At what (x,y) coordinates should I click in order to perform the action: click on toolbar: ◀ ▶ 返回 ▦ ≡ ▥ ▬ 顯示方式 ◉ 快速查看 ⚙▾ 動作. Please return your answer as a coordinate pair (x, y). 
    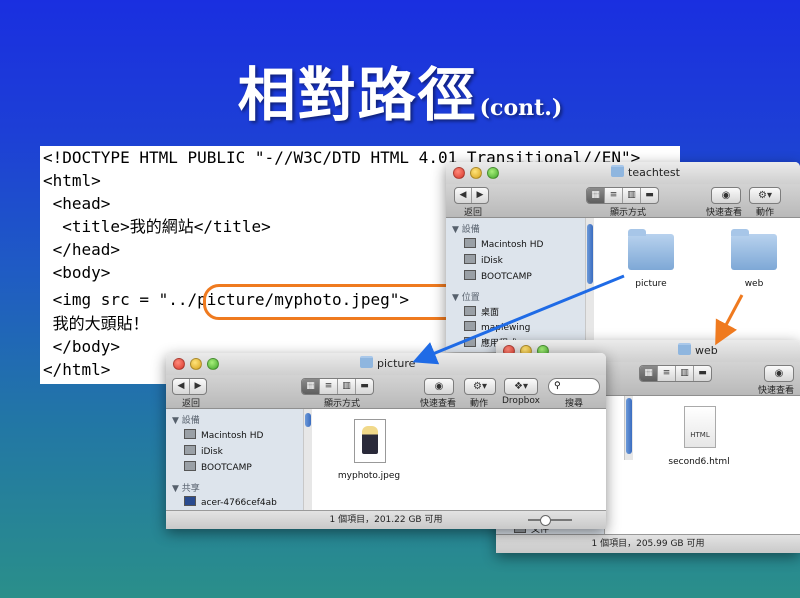
    Looking at the image, I should click on (623, 201).